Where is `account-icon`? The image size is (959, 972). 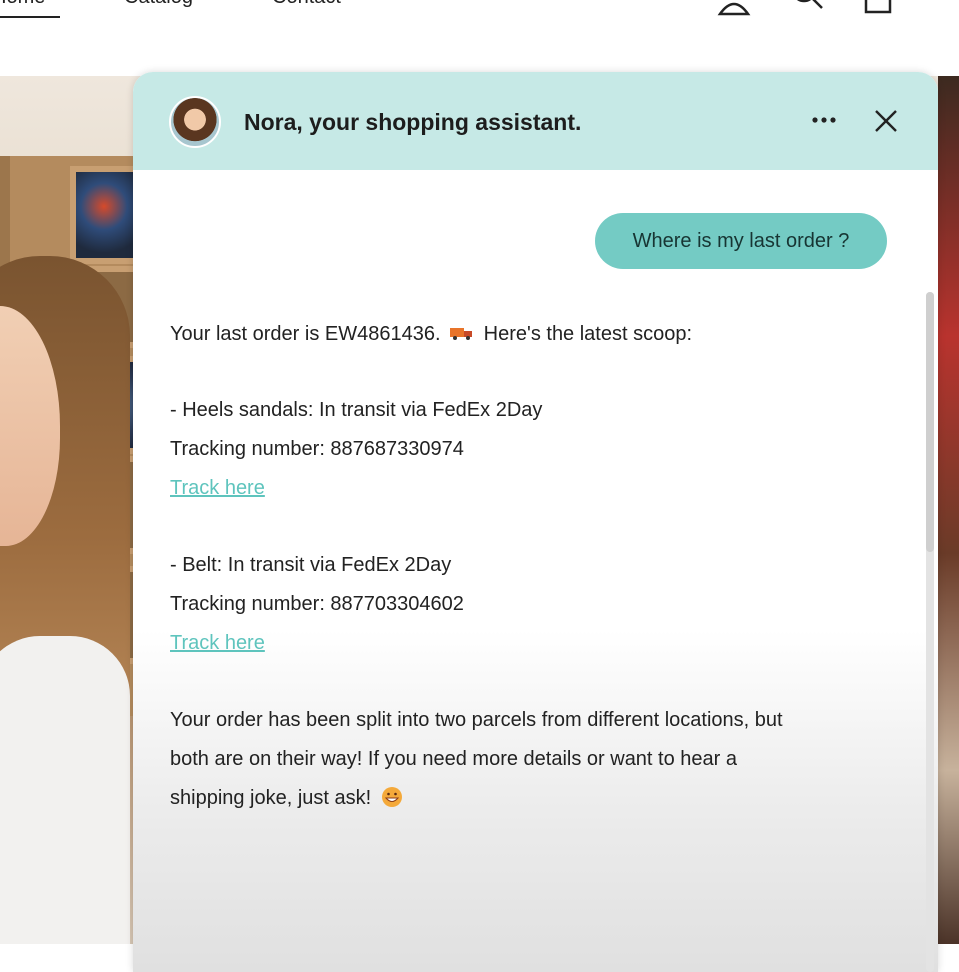 account-icon is located at coordinates (734, 8).